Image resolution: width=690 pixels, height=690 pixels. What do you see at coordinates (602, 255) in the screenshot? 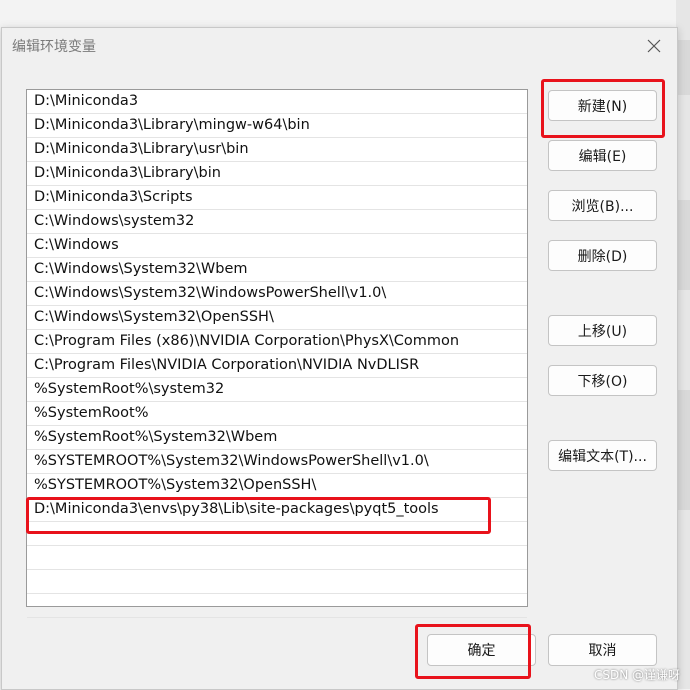
I see `delete-button: 删除(D)` at bounding box center [602, 255].